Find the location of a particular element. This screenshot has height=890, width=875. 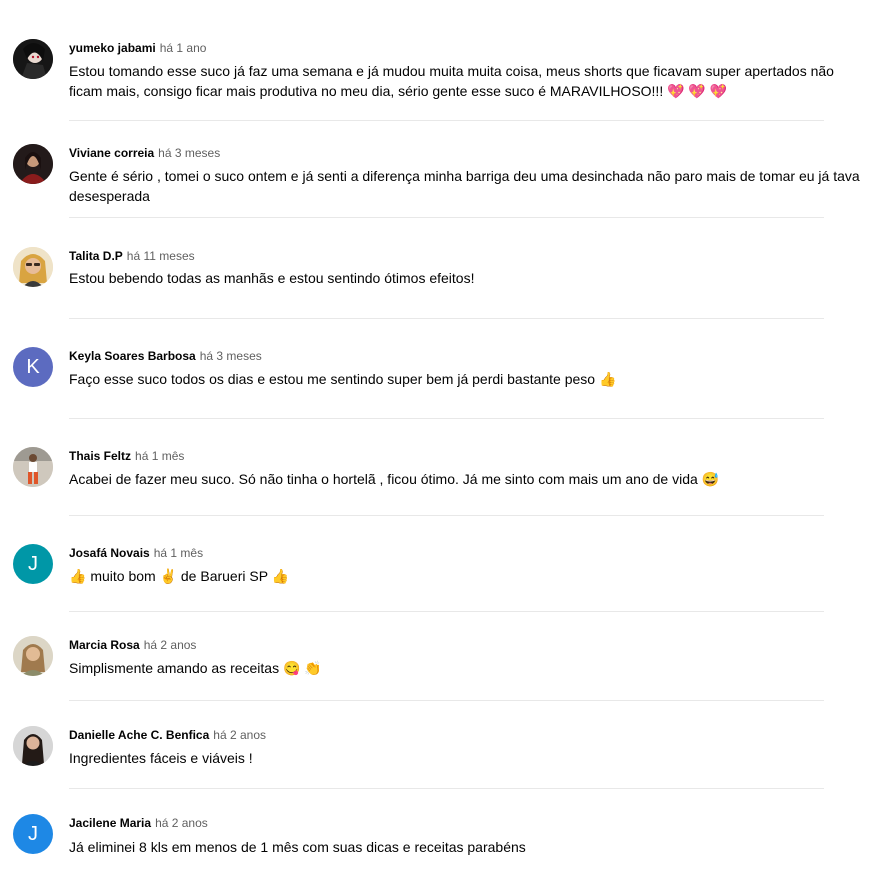

comment-author: Viviane correia is located at coordinates (111, 153).